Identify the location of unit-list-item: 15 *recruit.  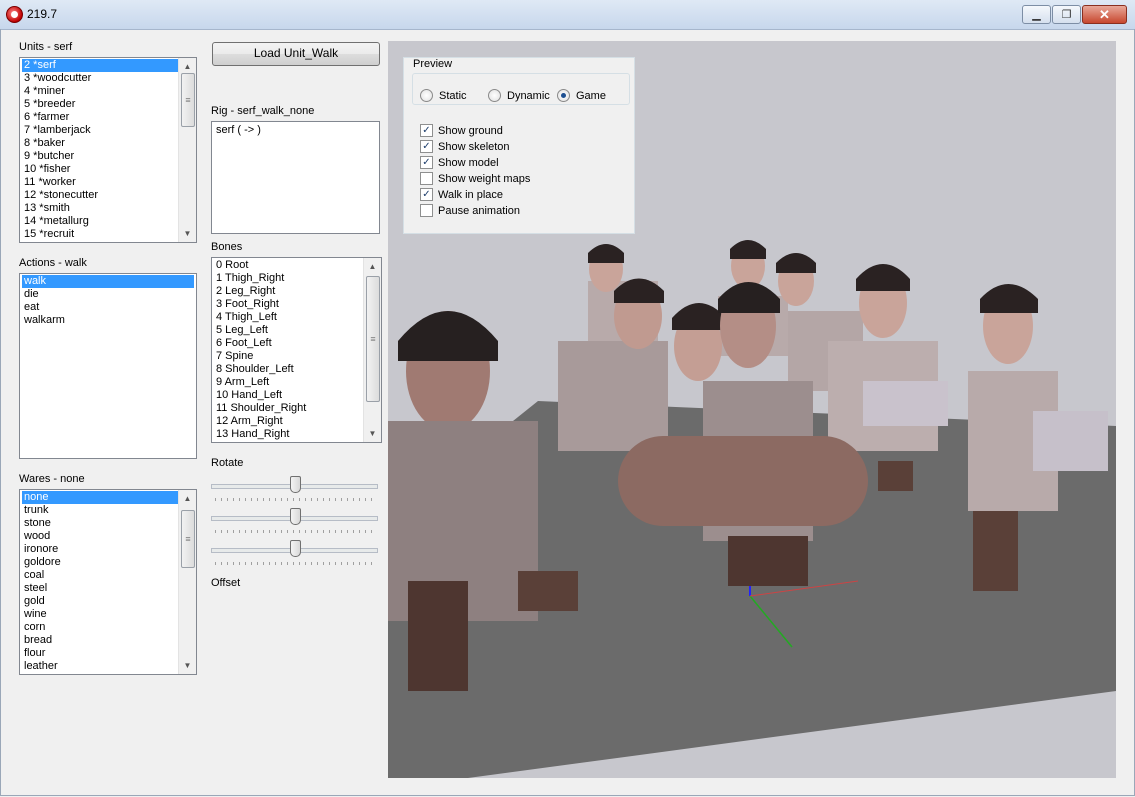
(100, 234).